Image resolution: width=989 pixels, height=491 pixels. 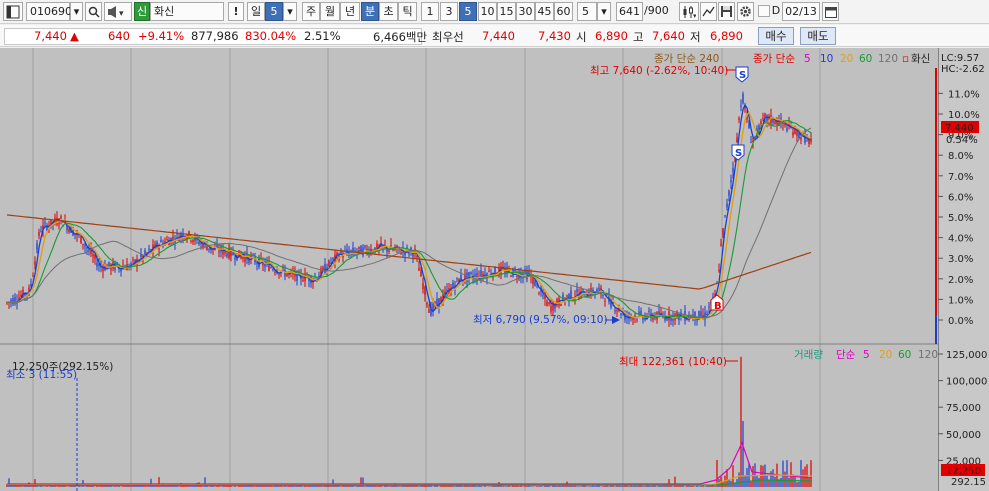 I want to click on high-label: 고, so click(x=638, y=37).